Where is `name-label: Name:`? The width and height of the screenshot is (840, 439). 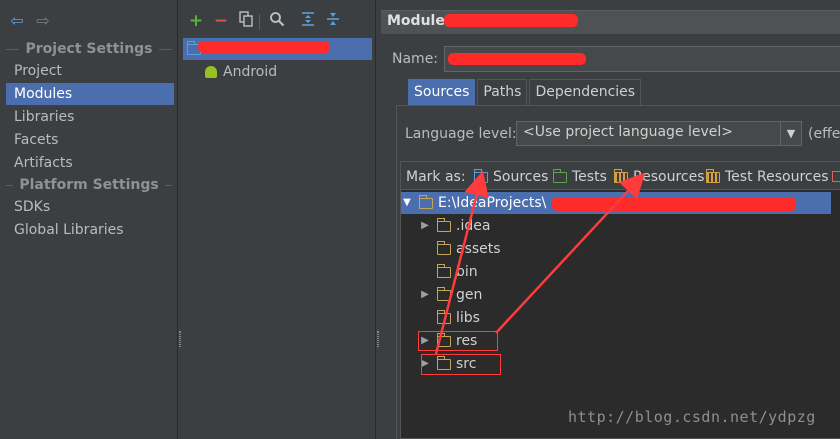
name-label: Name: is located at coordinates (415, 59).